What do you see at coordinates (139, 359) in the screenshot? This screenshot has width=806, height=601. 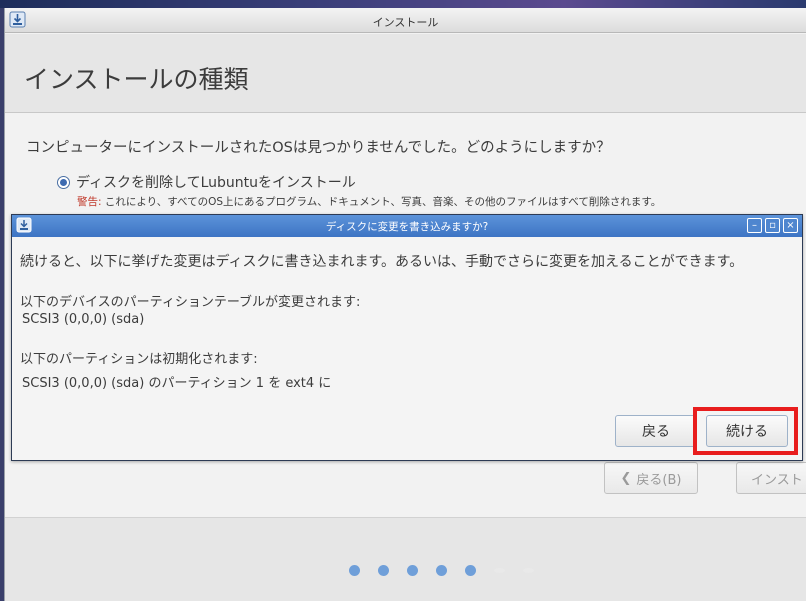 I see `format-heading: 以下のパーティションは初期化されます:` at bounding box center [139, 359].